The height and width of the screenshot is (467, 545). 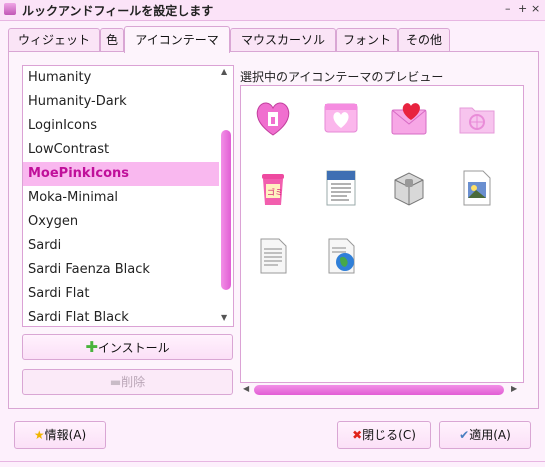 What do you see at coordinates (54, 39) in the screenshot?
I see `tab-widget: ウィジェット` at bounding box center [54, 39].